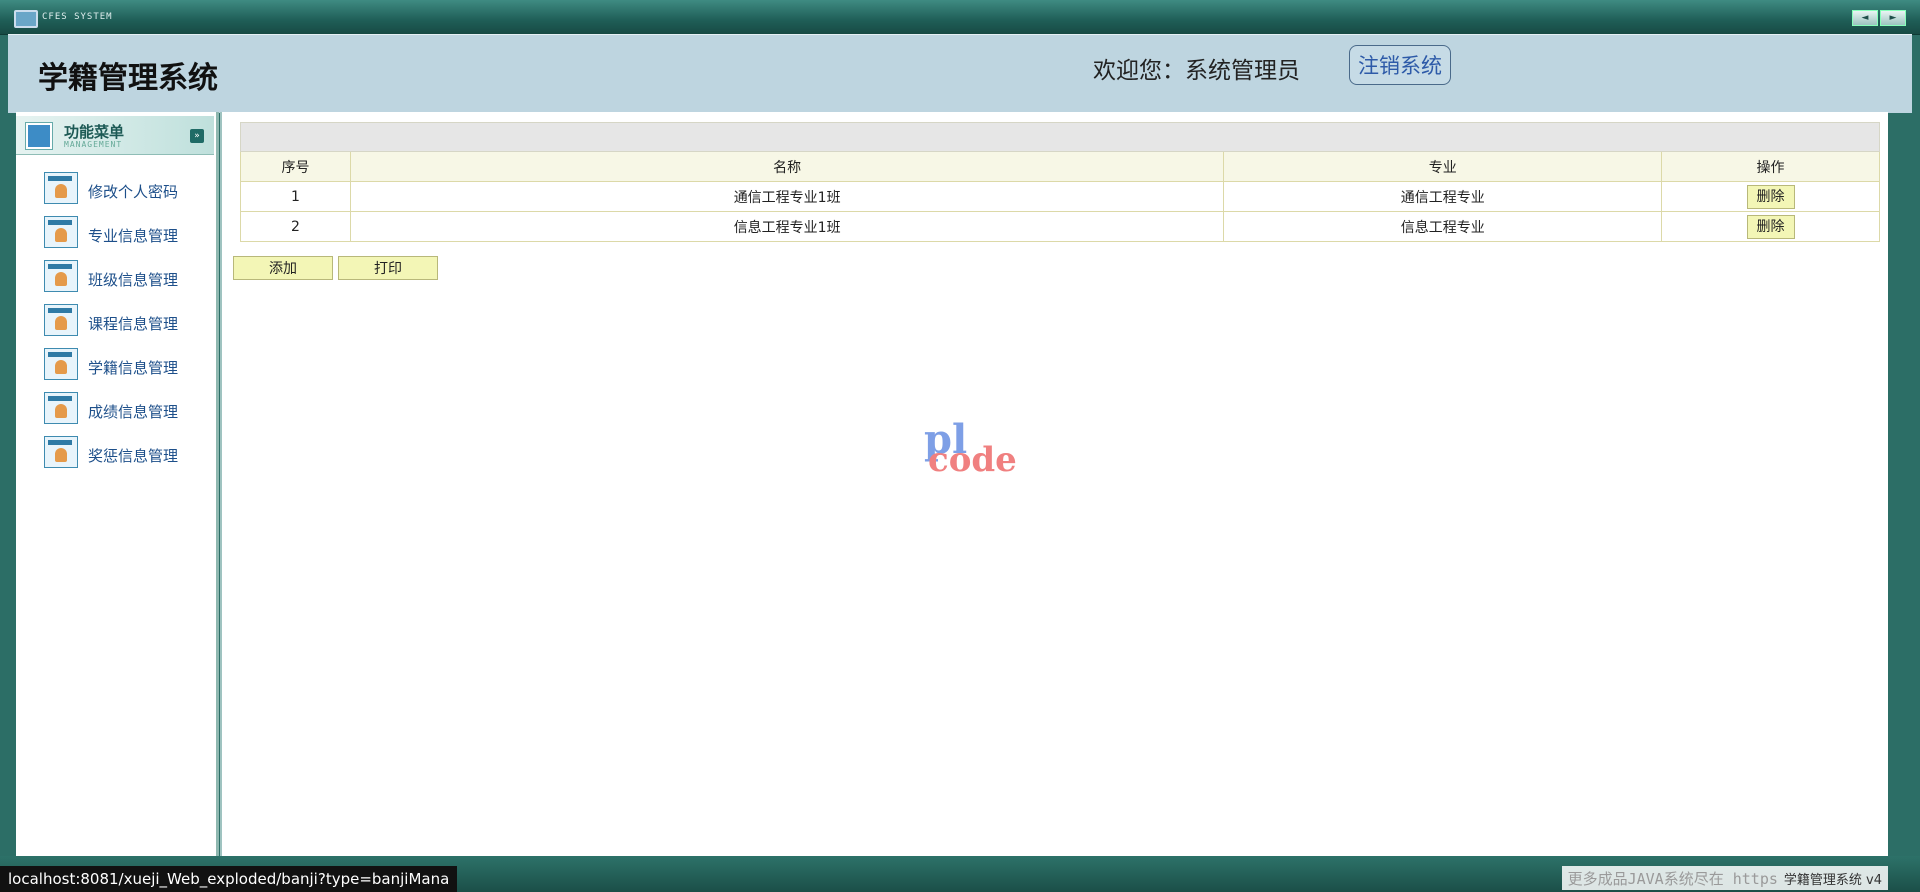 The width and height of the screenshot is (1920, 892). What do you see at coordinates (133, 279) in the screenshot?
I see `sidebar-item-label: 班级信息管理` at bounding box center [133, 279].